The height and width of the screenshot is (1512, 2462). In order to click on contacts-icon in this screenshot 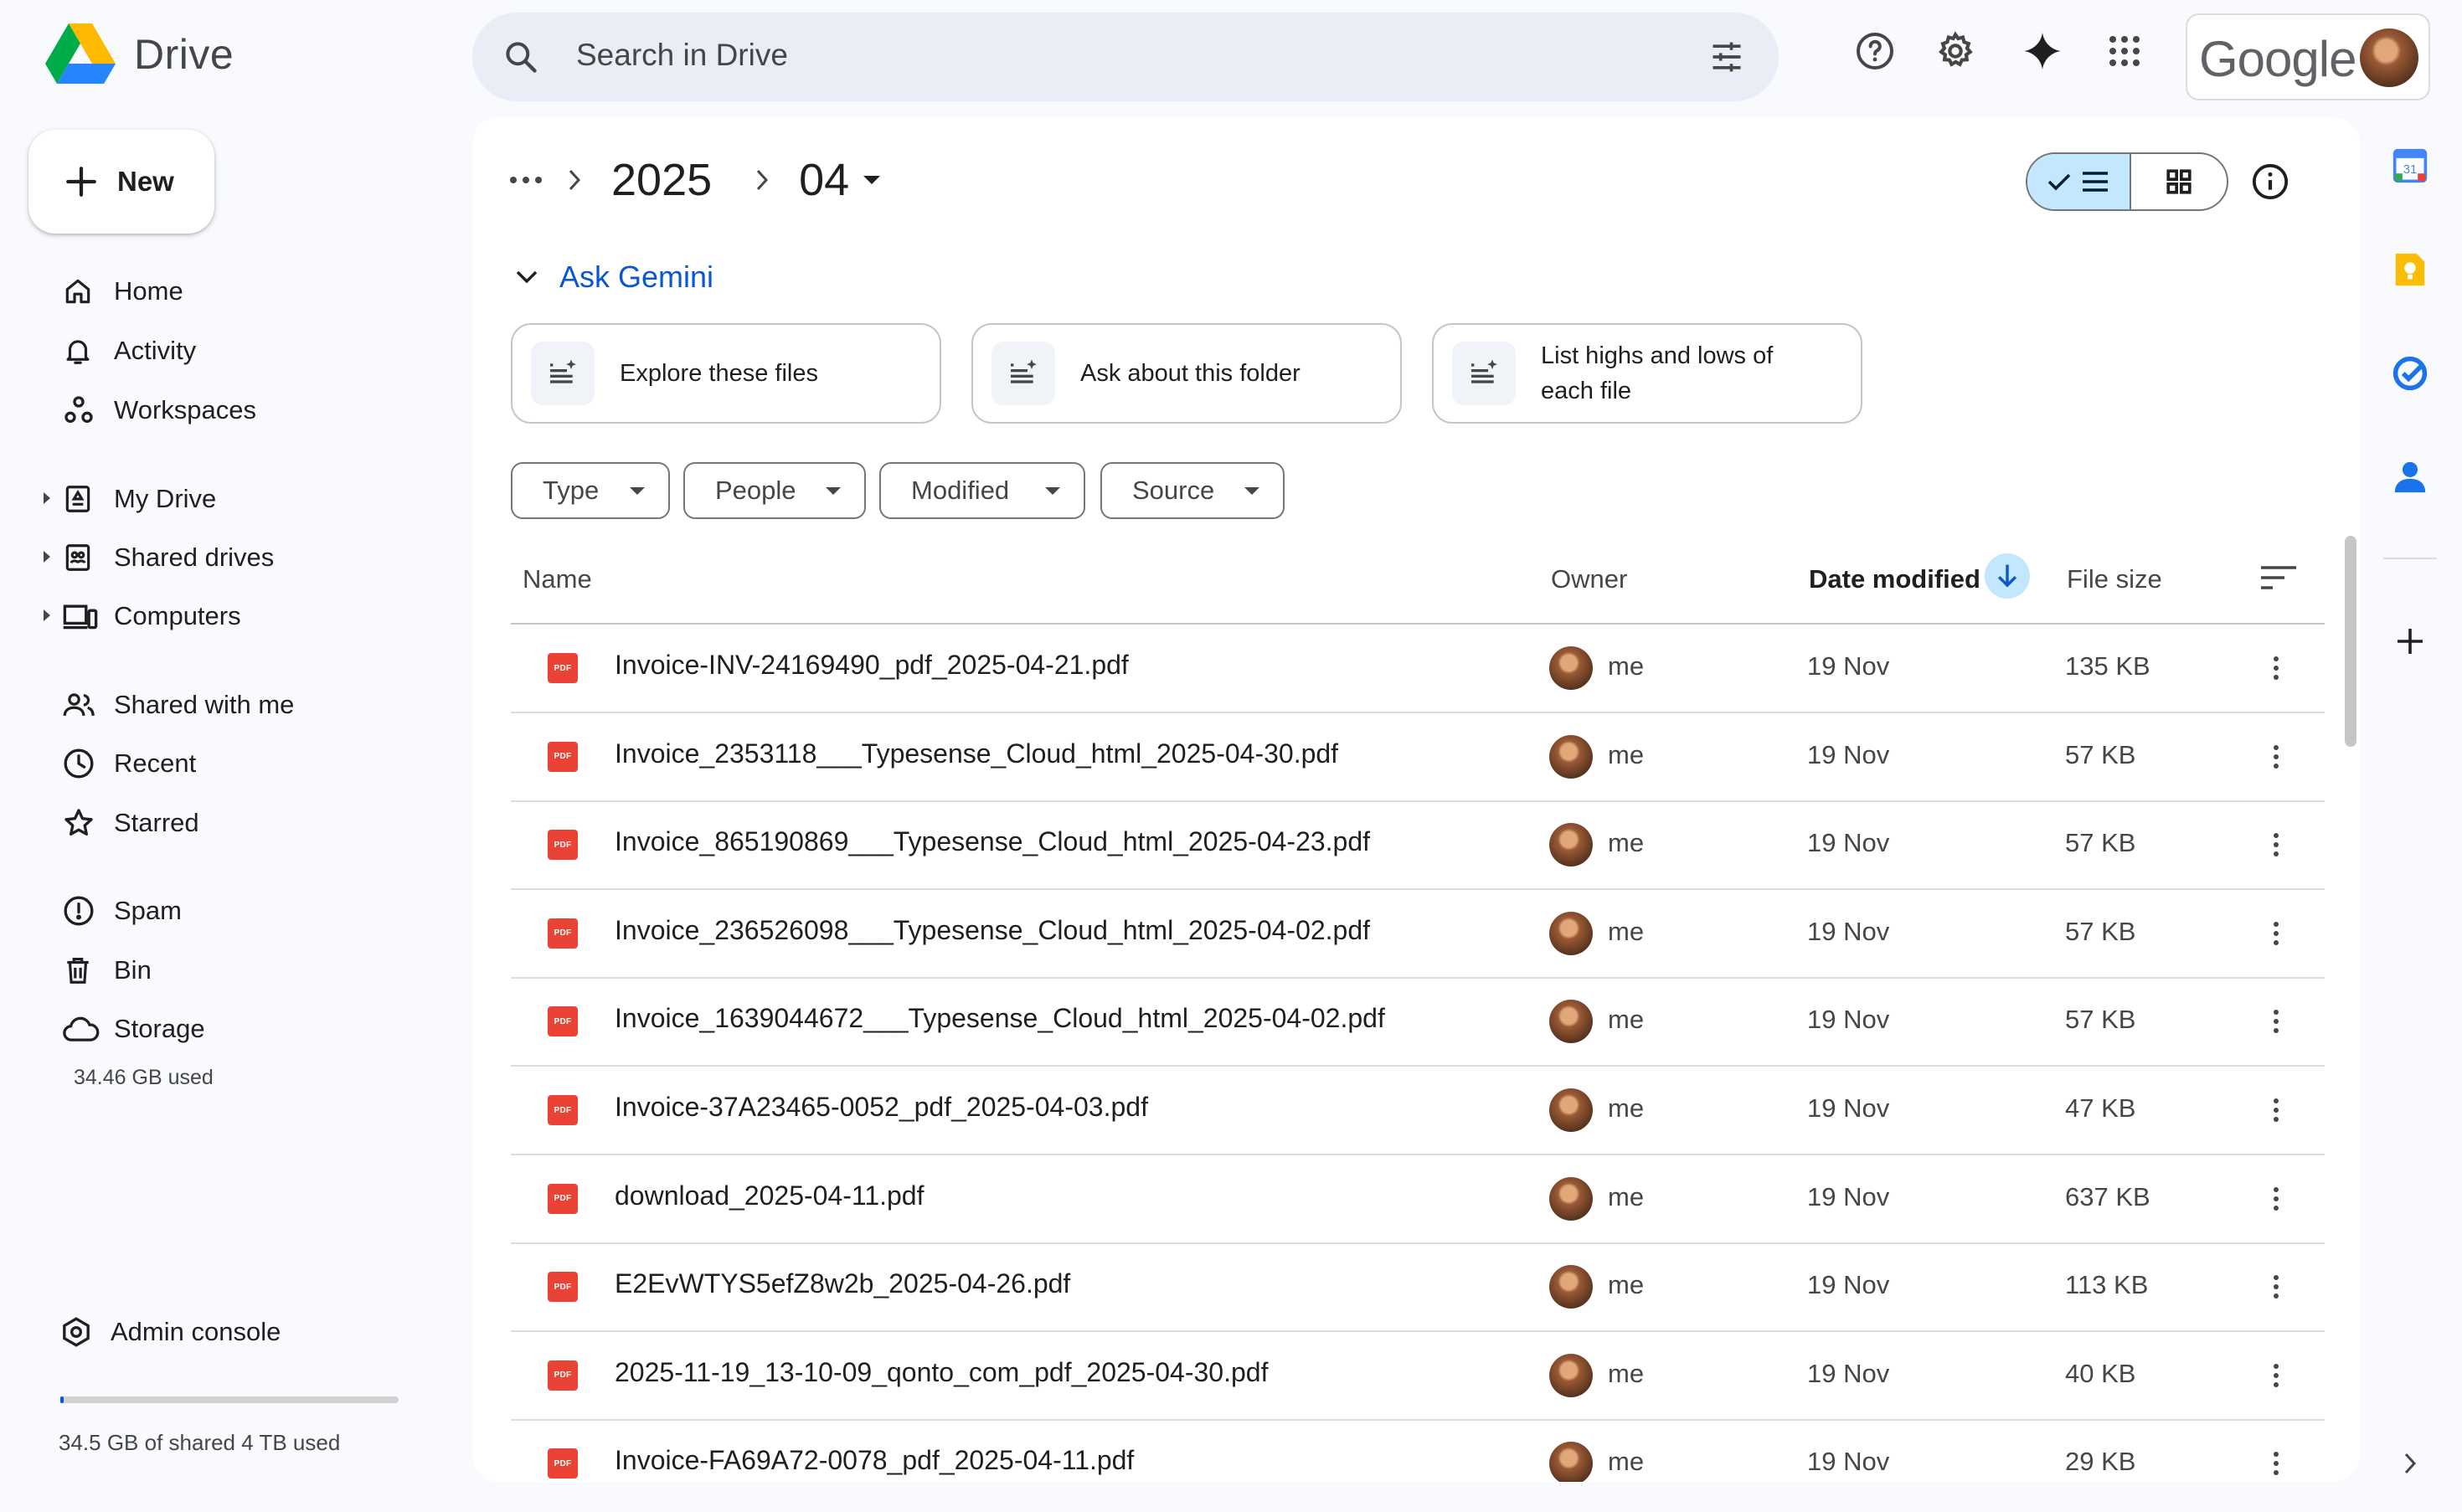, I will do `click(2410, 477)`.